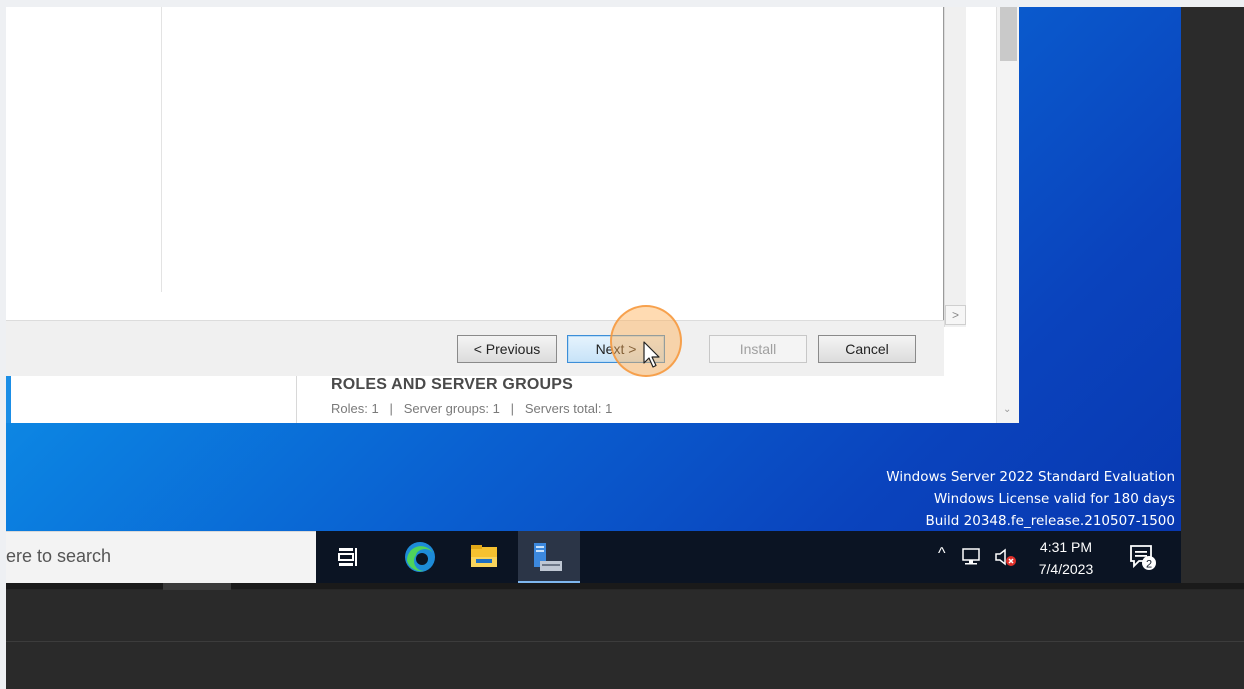  I want to click on edge-icon, so click(420, 557).